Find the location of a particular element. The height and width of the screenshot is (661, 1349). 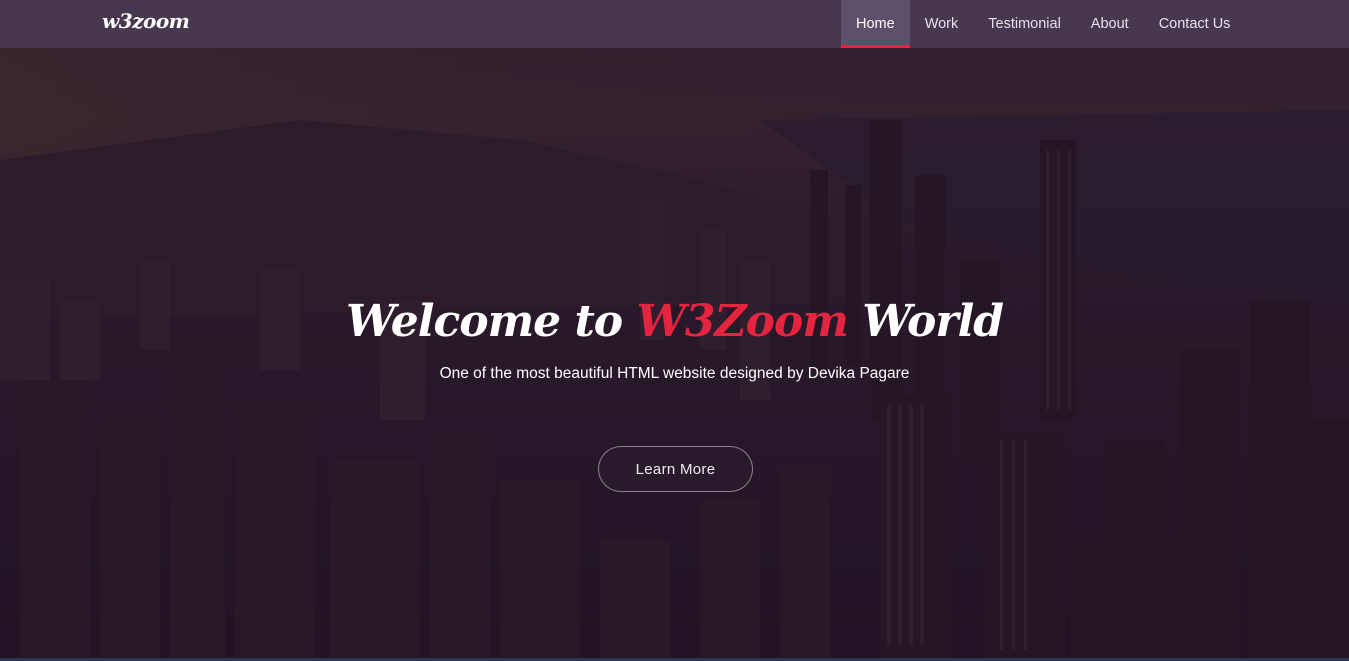

nav-item-about: About is located at coordinates (1110, 24).